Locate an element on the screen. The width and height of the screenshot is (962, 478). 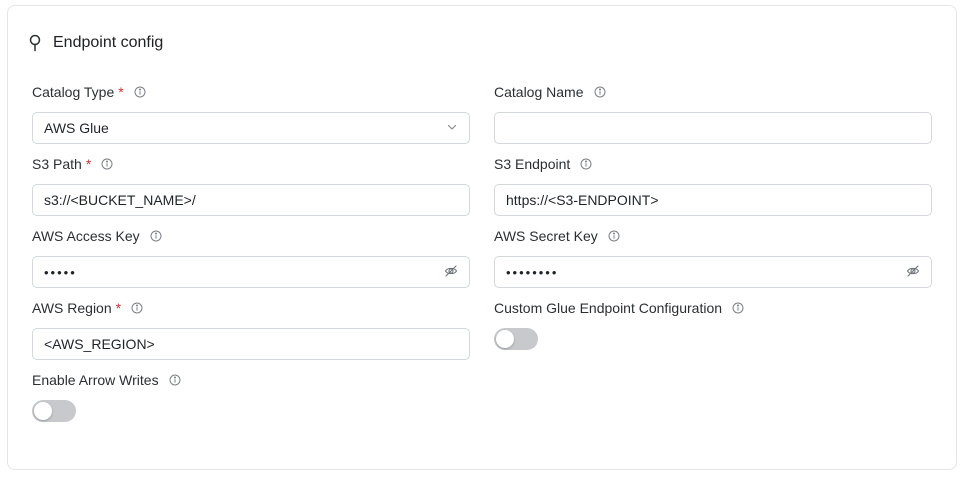
s3-endpoint-input: https://<S3-ENDPOINT> is located at coordinates (713, 200).